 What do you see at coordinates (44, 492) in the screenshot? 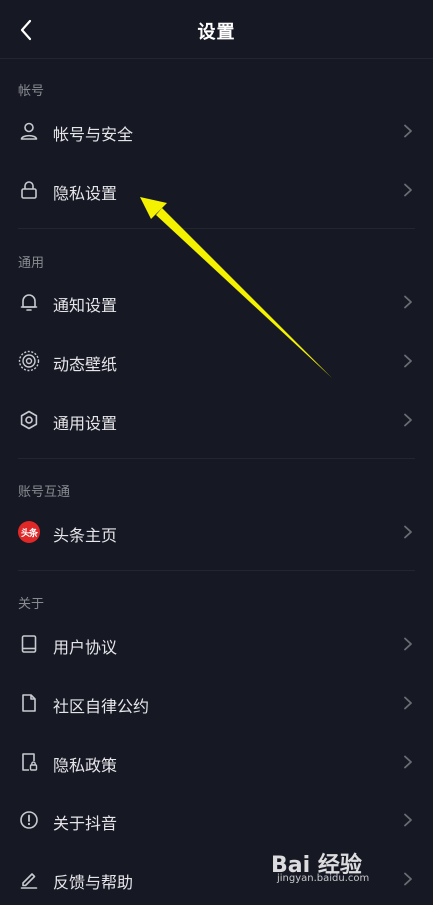
I see `section-label-linked-accounts: 账号互通` at bounding box center [44, 492].